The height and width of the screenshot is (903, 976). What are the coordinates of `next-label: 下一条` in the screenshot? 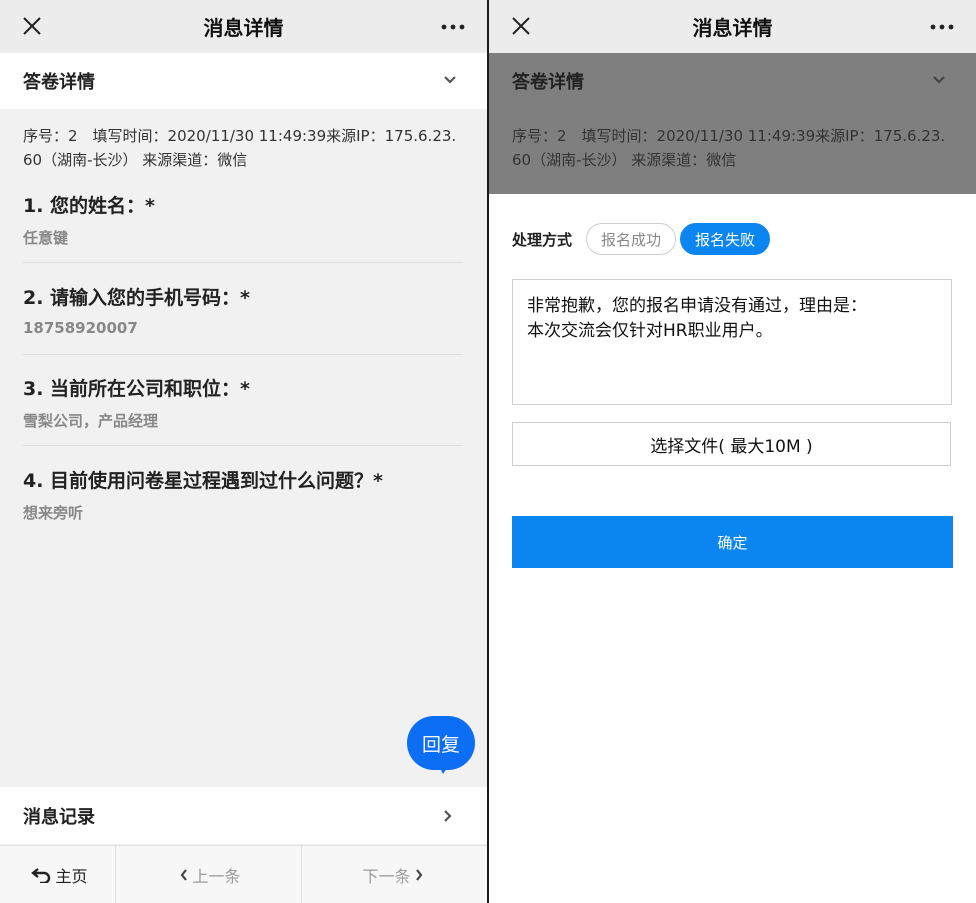 It's located at (386, 876).